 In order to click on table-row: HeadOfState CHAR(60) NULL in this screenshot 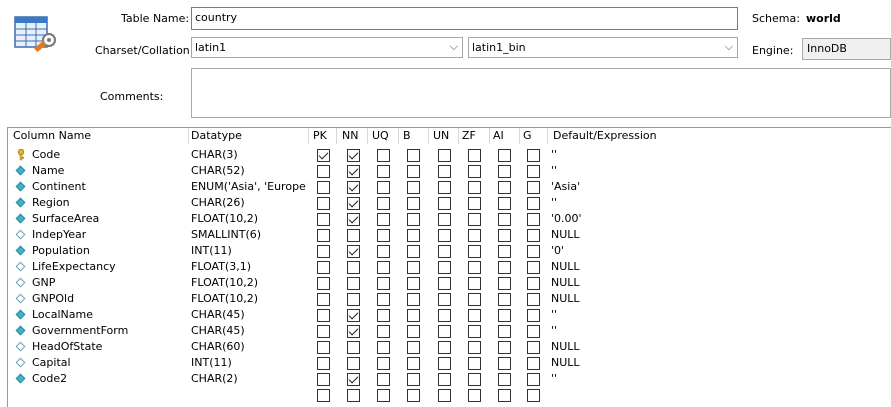, I will do `click(449, 347)`.